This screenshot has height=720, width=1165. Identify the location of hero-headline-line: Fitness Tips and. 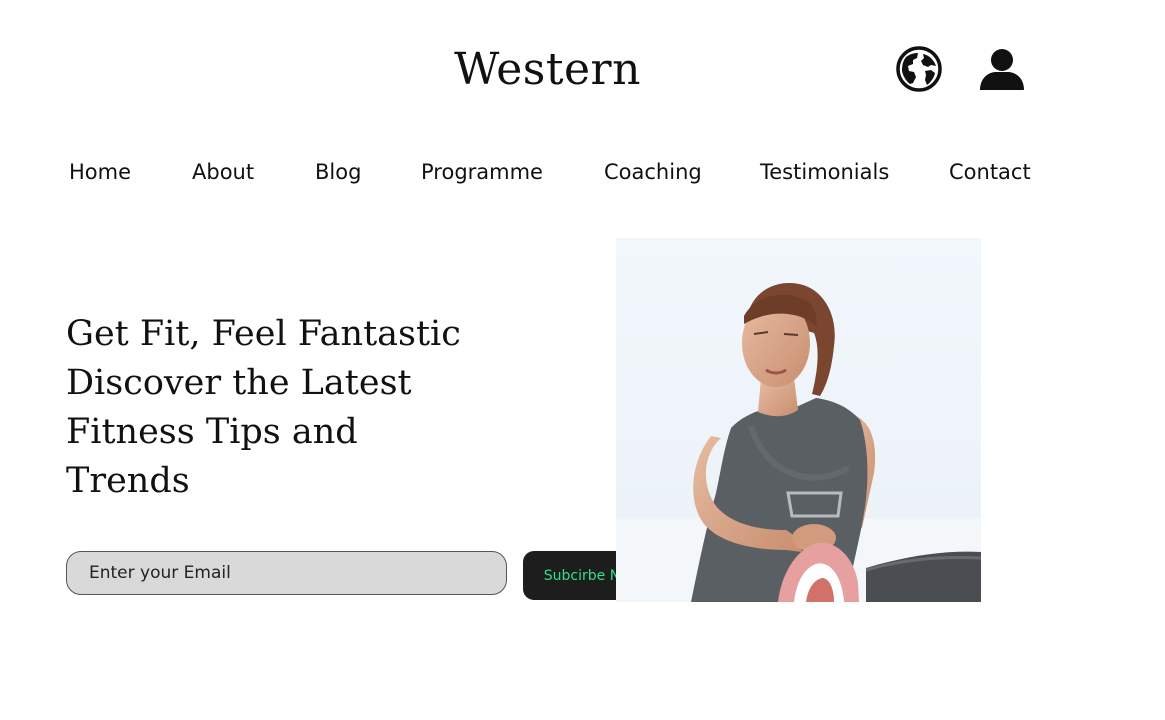
(212, 432).